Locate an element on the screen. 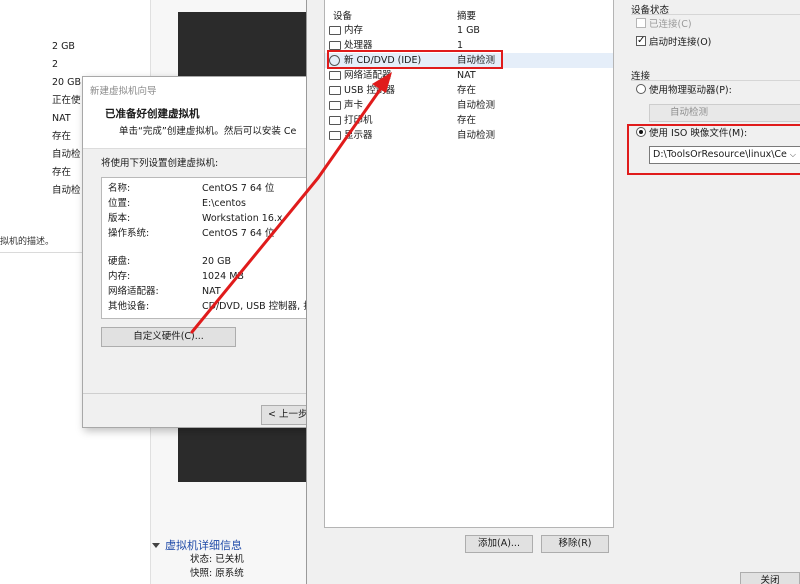 Image resolution: width=800 pixels, height=584 pixels. summary-row: 版本: Workstation 16.x is located at coordinates (208, 219).